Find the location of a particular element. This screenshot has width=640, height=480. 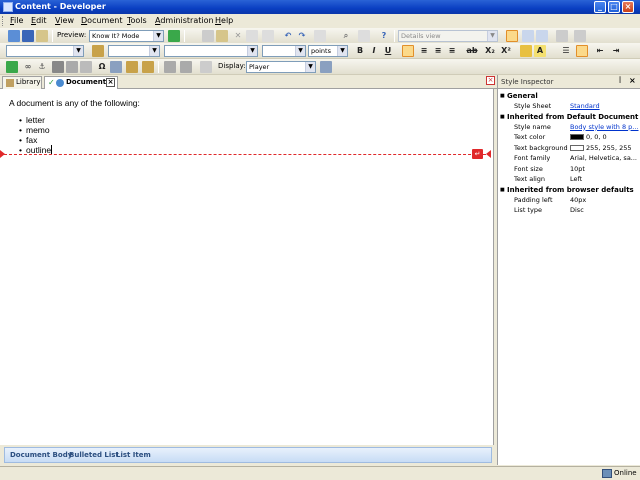

intro-paragraph: A document is any of the following: is located at coordinates (74, 103).